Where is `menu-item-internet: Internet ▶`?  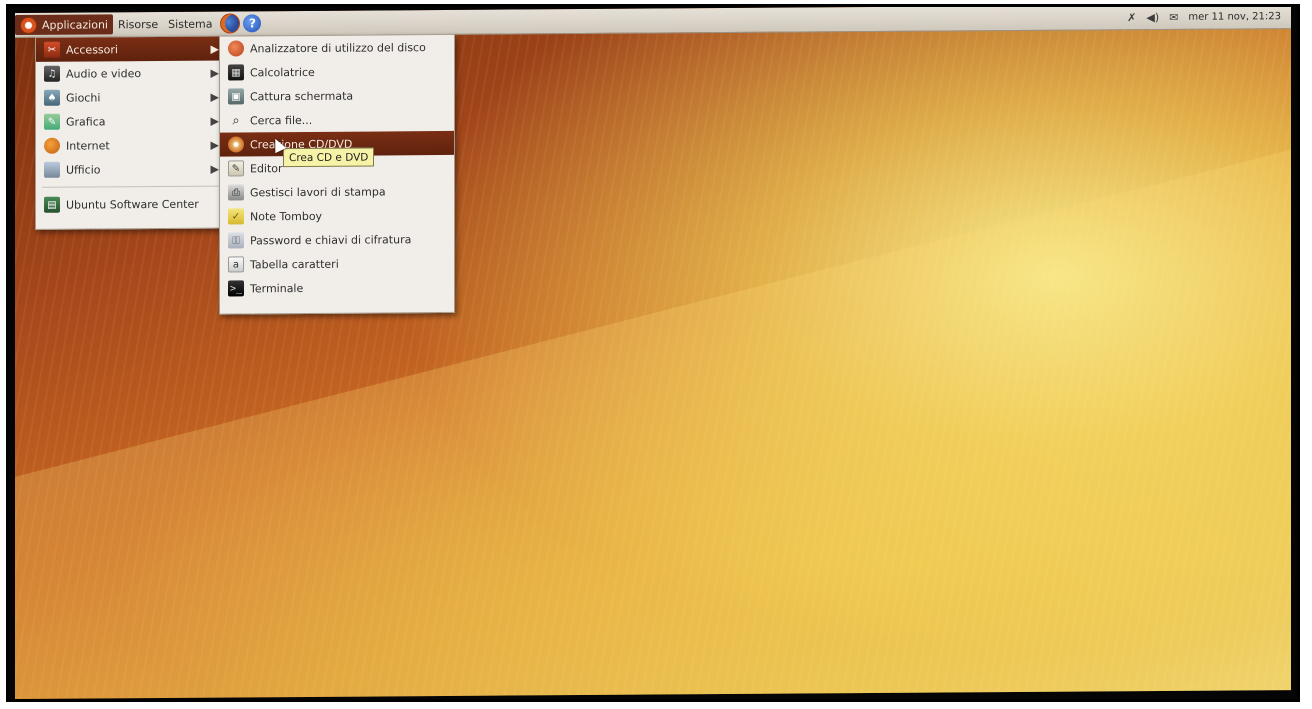
menu-item-internet: Internet ▶ is located at coordinates (130, 145).